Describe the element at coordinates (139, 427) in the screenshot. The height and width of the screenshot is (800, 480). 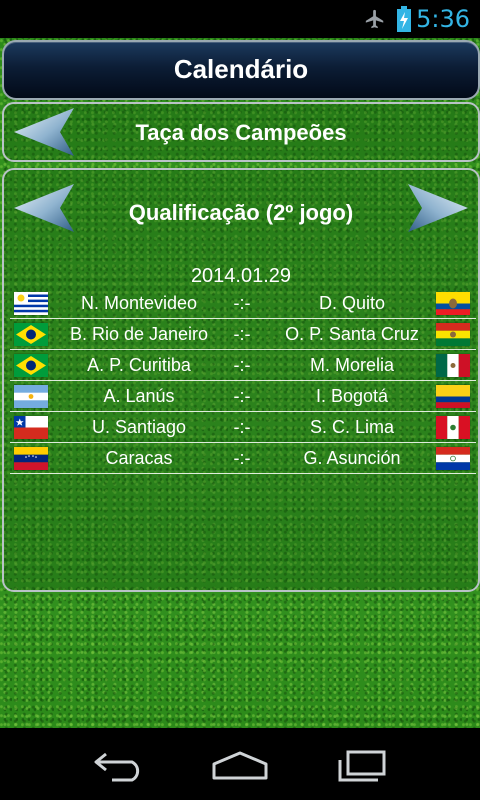
I see `home-team: U. Santiago` at that location.